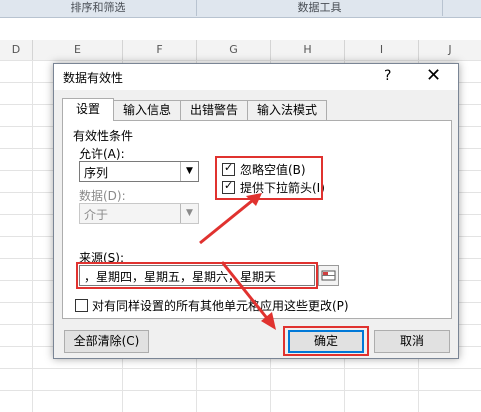 Image resolution: width=481 pixels, height=412 pixels. What do you see at coordinates (229, 219) in the screenshot?
I see `arrow-to-checkboxes` at bounding box center [229, 219].